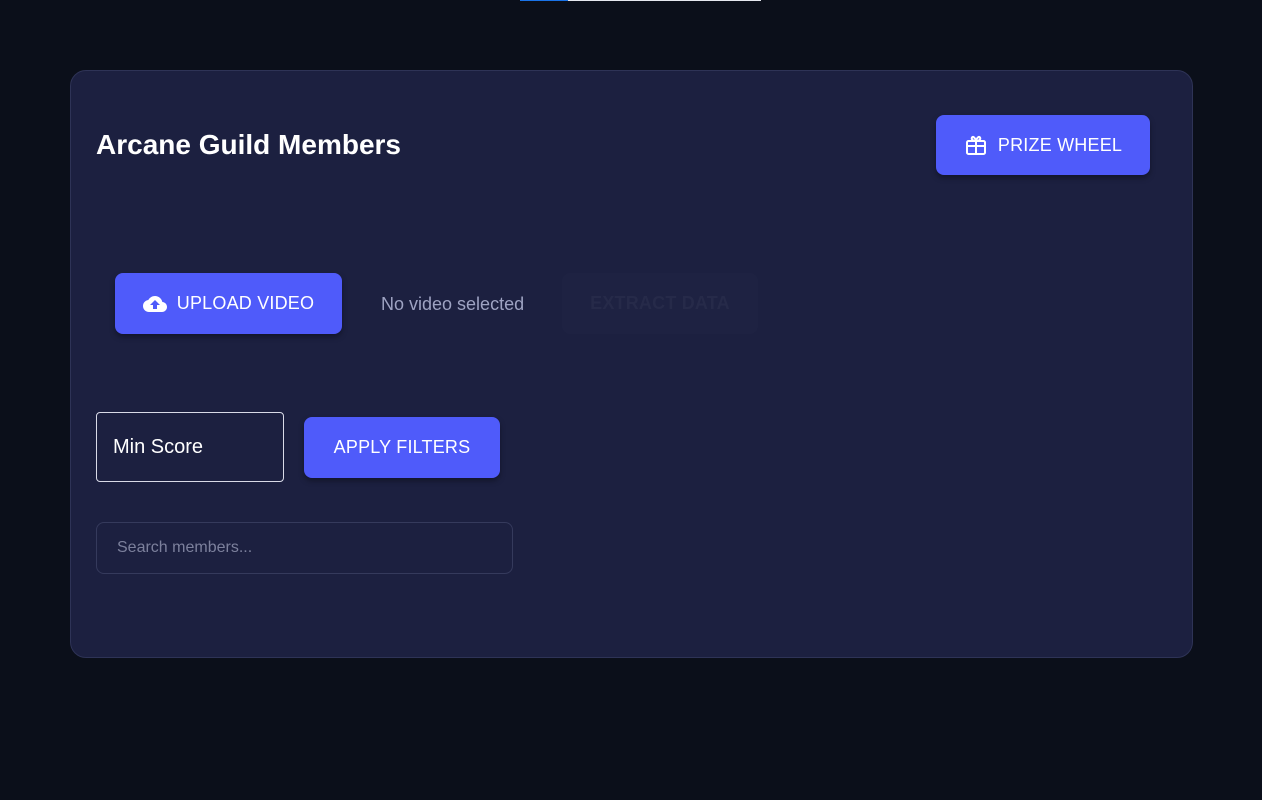 The height and width of the screenshot is (800, 1262). I want to click on extract-data-label: EXTRACT DATA, so click(660, 303).